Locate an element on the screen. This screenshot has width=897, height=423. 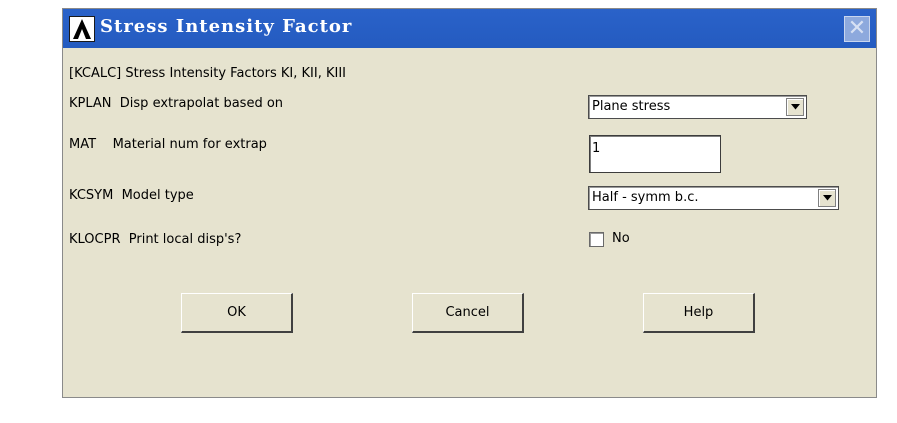
mat-label: MAT Material num for extrap is located at coordinates (168, 144).